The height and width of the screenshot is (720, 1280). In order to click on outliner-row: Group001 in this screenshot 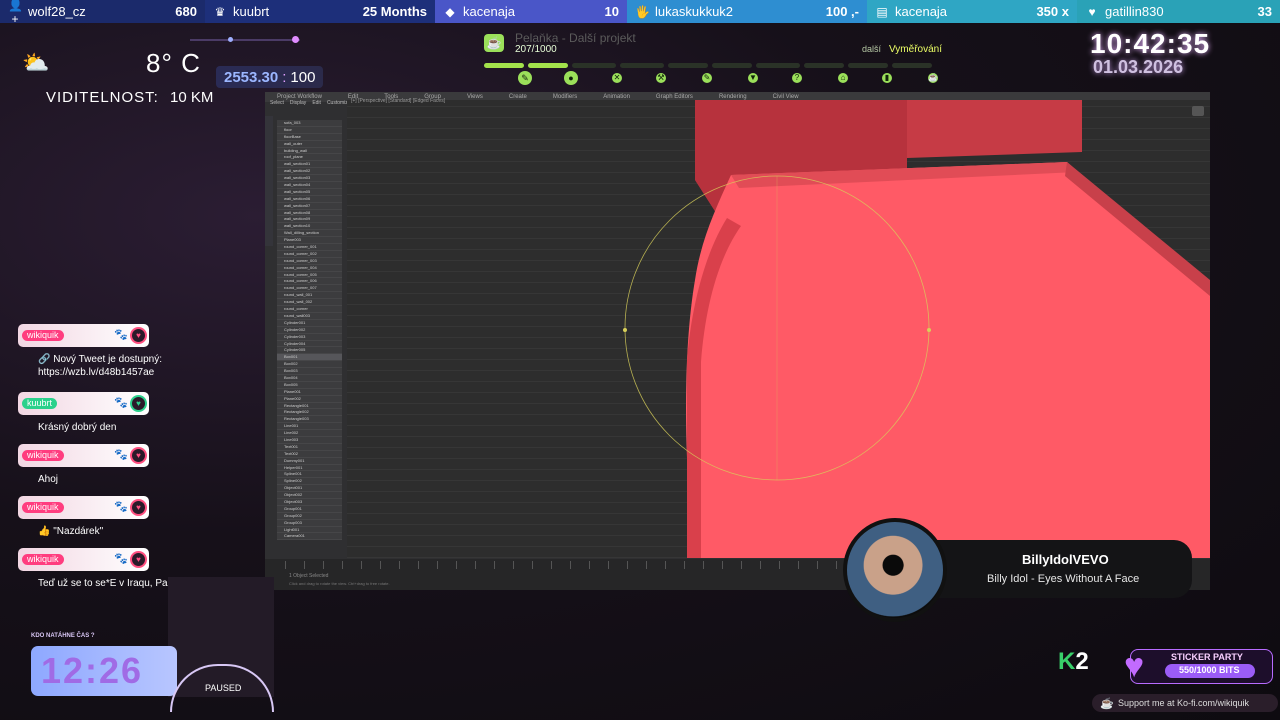, I will do `click(309, 509)`.